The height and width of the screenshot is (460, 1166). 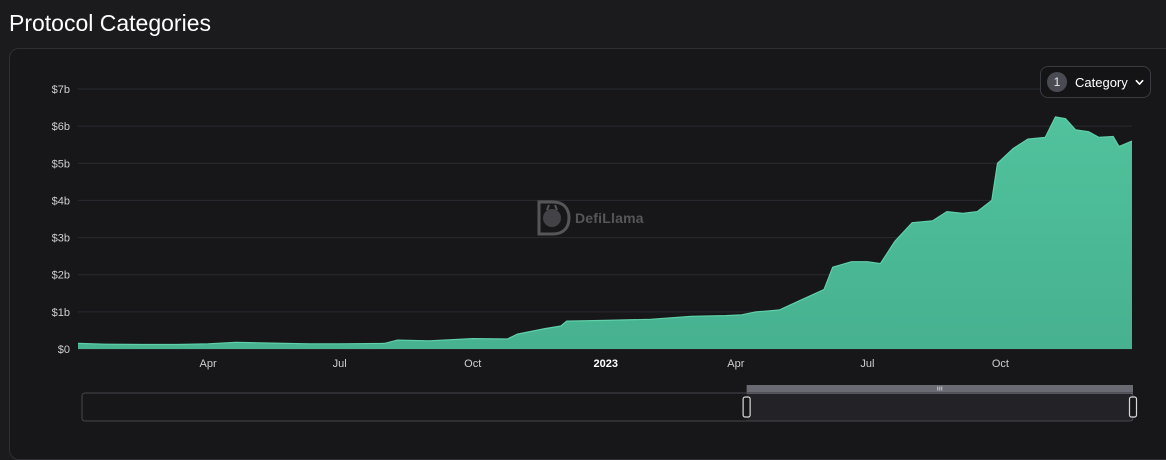 What do you see at coordinates (554, 218) in the screenshot?
I see `llama-logo-icon` at bounding box center [554, 218].